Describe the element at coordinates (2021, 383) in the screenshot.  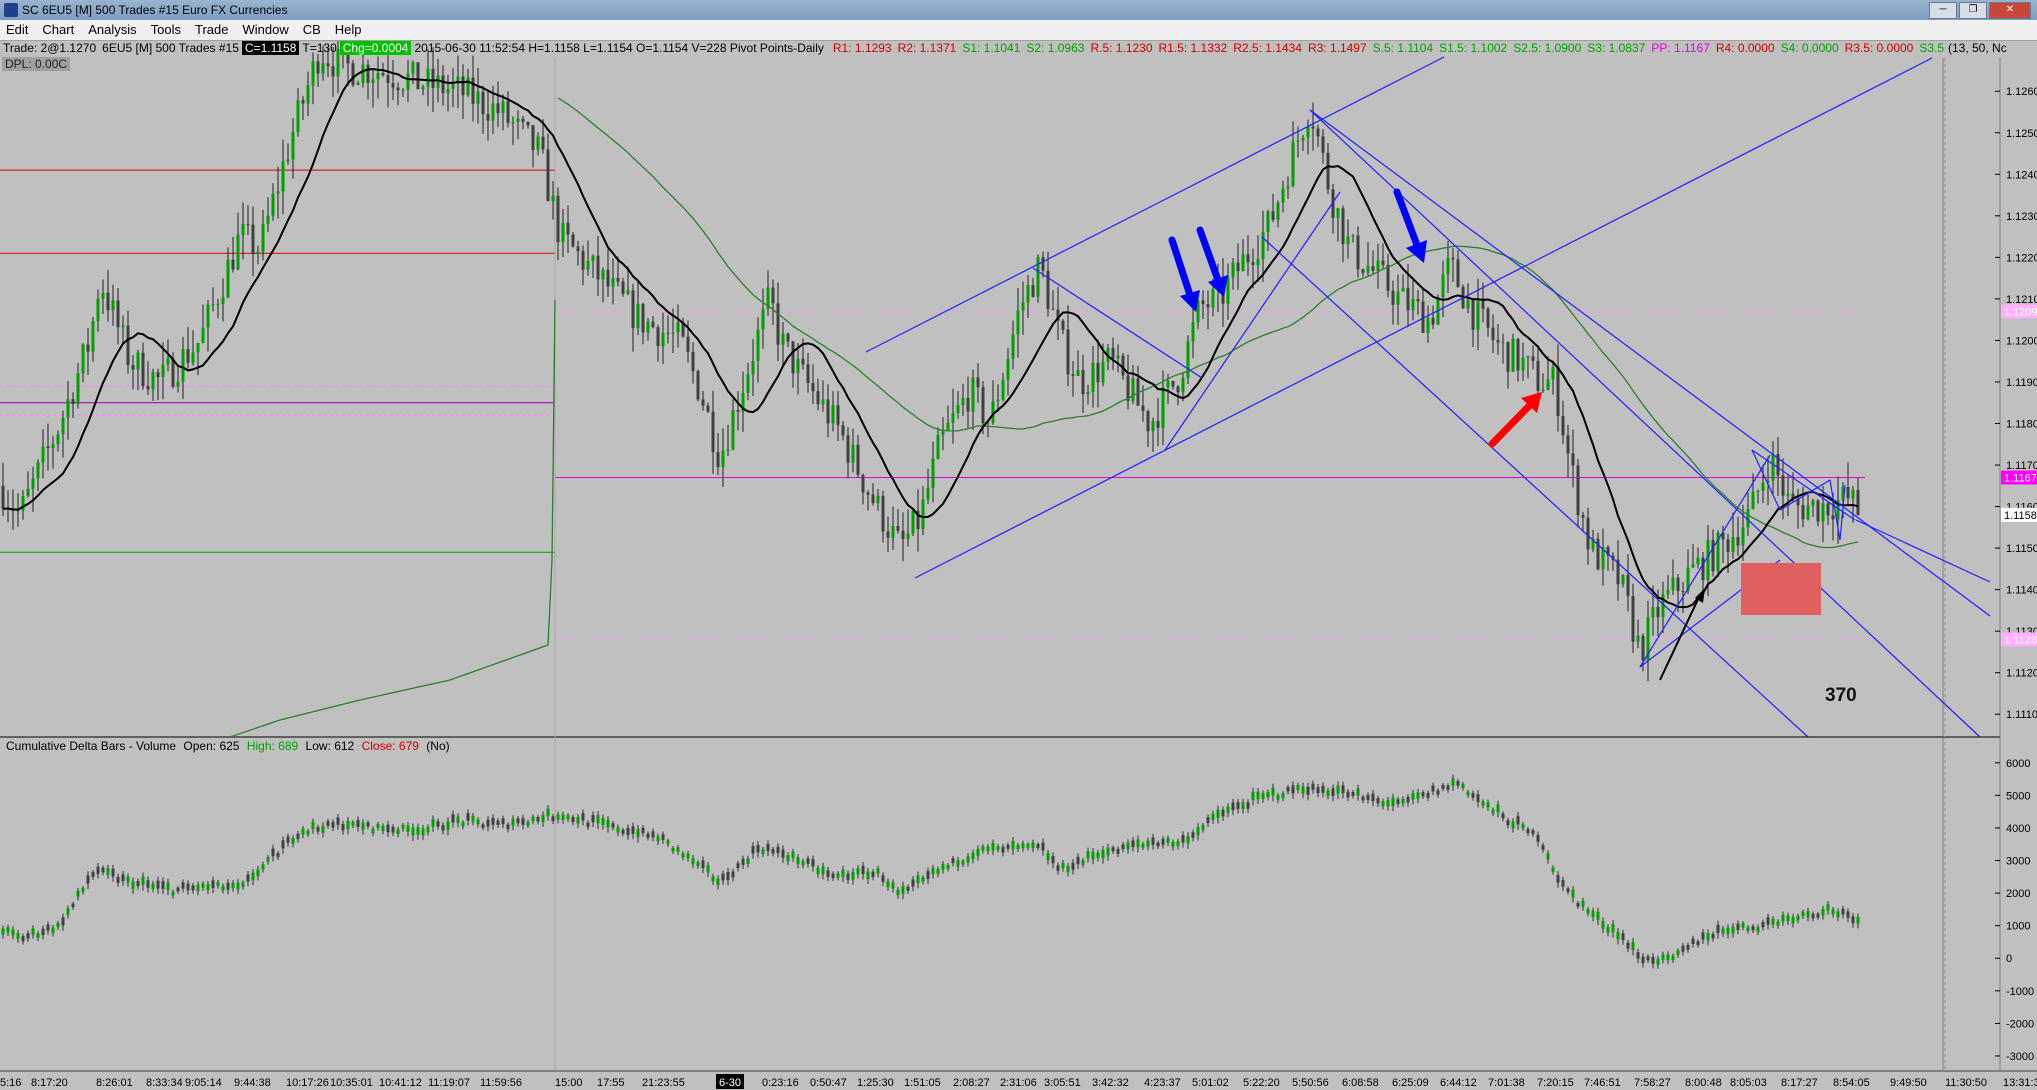
I see `price-tick-label: 1.1190` at that location.